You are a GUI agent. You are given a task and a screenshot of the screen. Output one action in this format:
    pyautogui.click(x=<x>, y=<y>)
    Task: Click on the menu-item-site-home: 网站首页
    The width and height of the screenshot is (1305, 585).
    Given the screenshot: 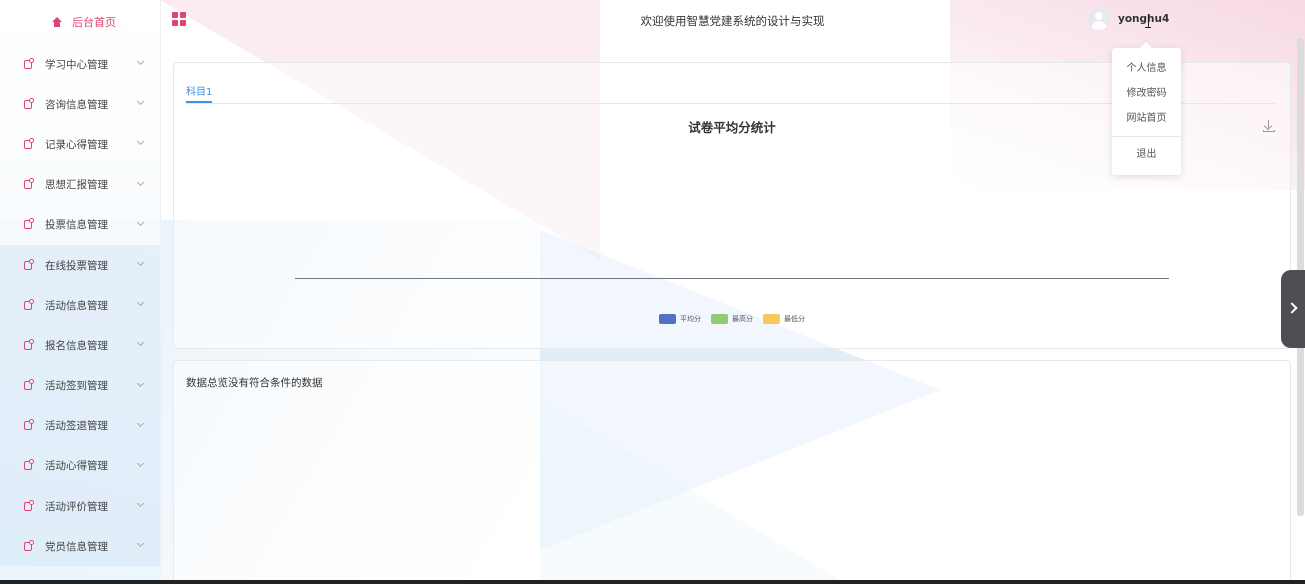 What is the action you would take?
    pyautogui.click(x=1146, y=118)
    